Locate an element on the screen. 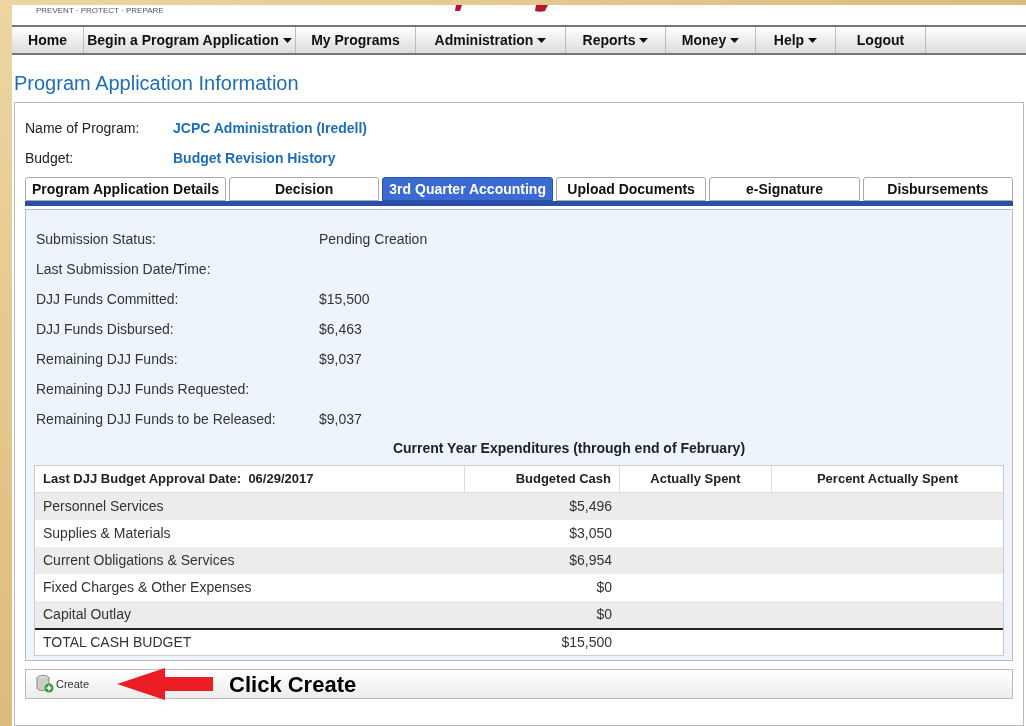 The height and width of the screenshot is (726, 1026). column-header: Actually Spent is located at coordinates (696, 479).